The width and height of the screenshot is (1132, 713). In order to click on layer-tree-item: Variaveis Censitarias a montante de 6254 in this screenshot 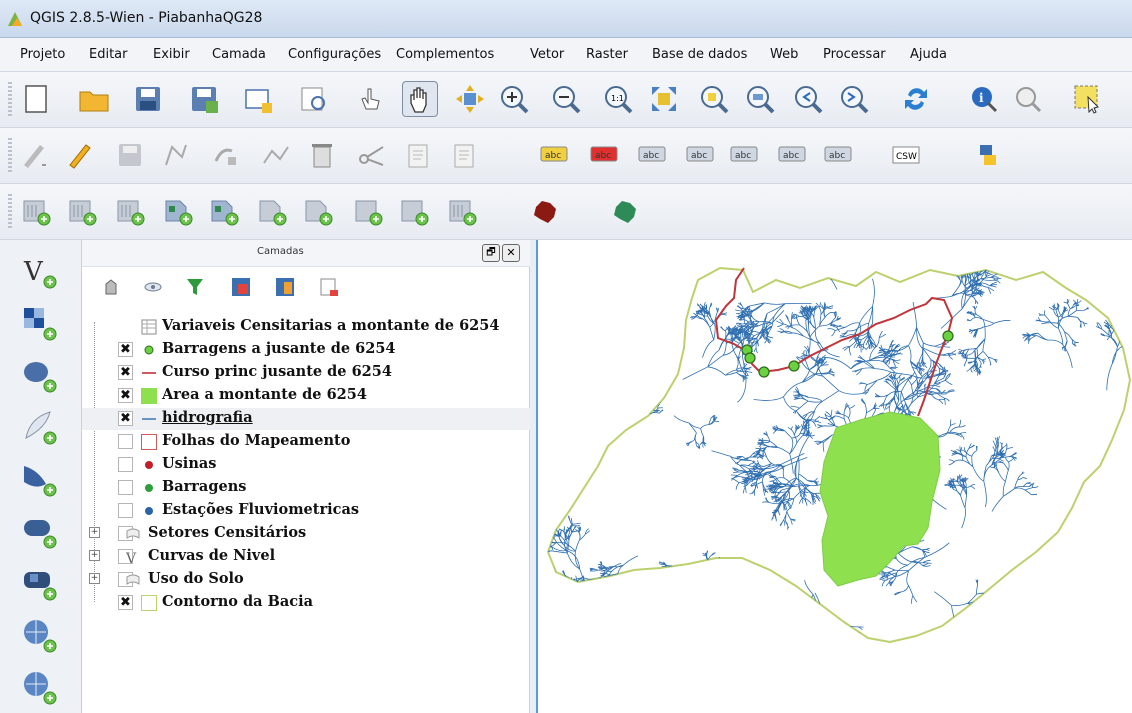, I will do `click(306, 327)`.